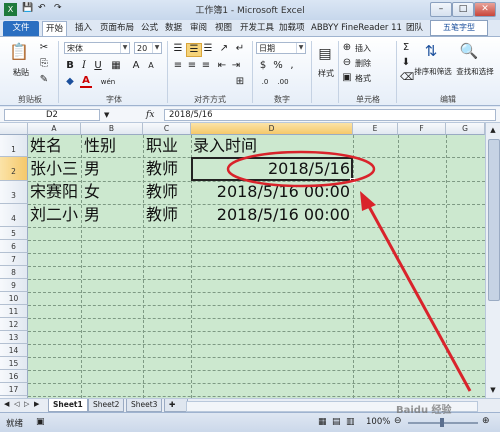 This screenshot has height=432, width=500. Describe the element at coordinates (398, 421) in the screenshot. I see `zoom-out-icon: ⊖` at that location.